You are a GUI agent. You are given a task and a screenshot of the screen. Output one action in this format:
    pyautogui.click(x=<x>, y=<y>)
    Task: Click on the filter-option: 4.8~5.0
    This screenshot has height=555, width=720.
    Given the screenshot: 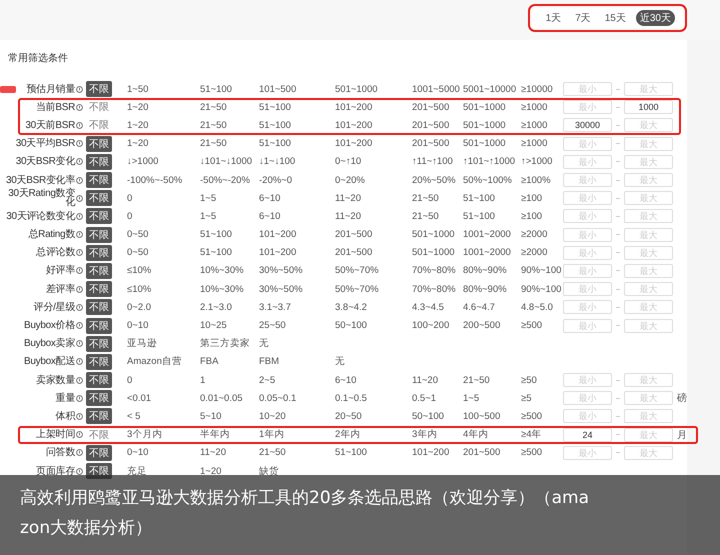 What is the action you would take?
    pyautogui.click(x=542, y=307)
    